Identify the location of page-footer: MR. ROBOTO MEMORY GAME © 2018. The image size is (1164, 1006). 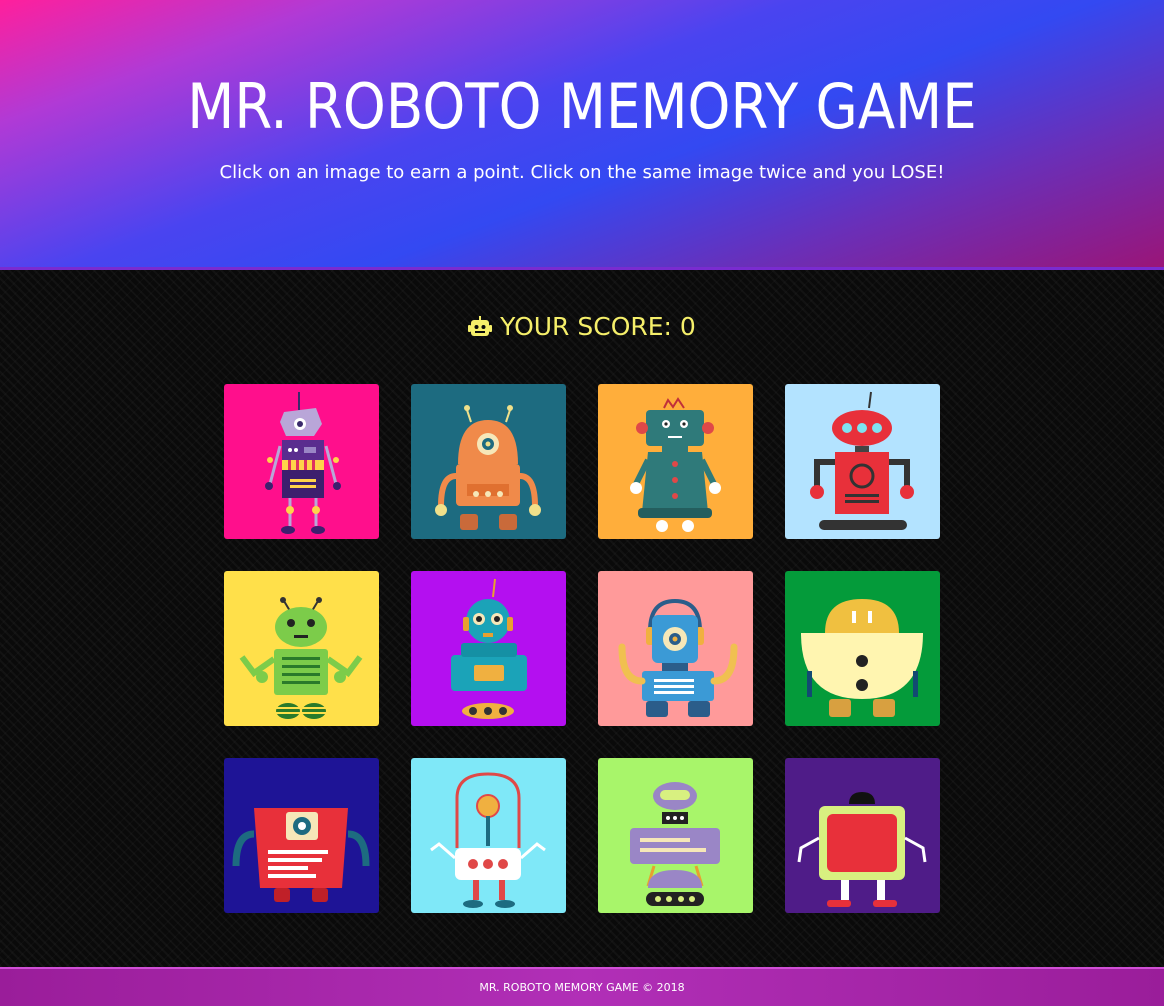
(582, 986).